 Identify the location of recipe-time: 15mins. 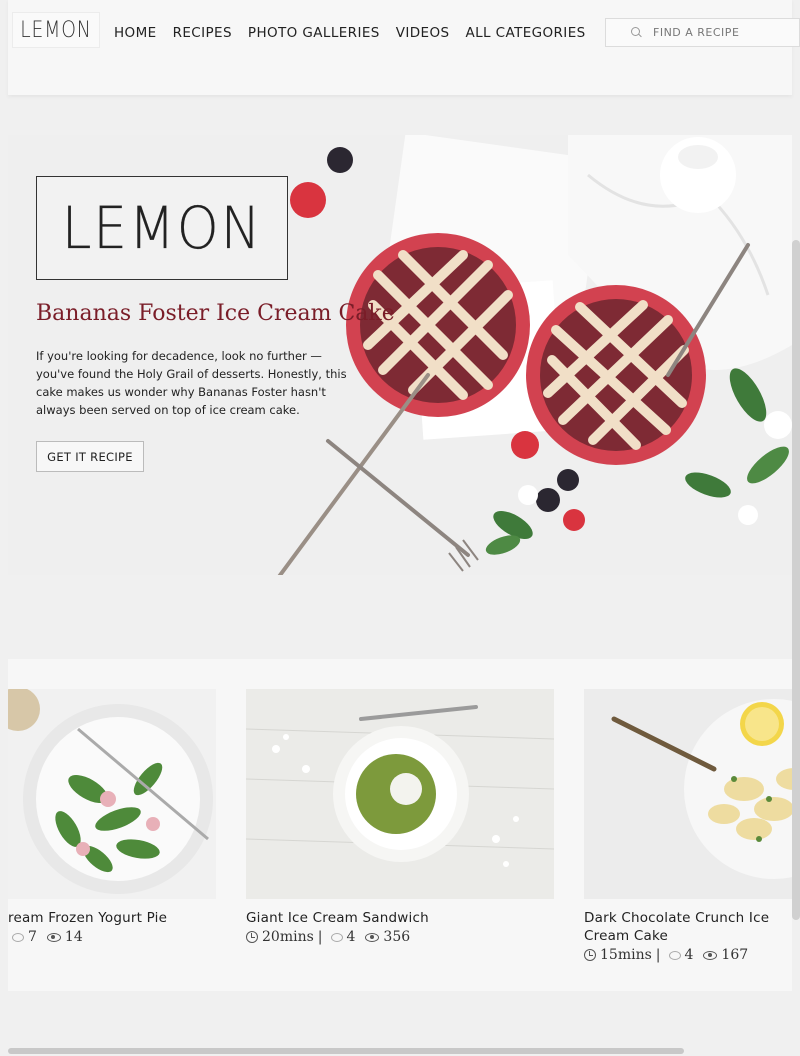
(626, 955).